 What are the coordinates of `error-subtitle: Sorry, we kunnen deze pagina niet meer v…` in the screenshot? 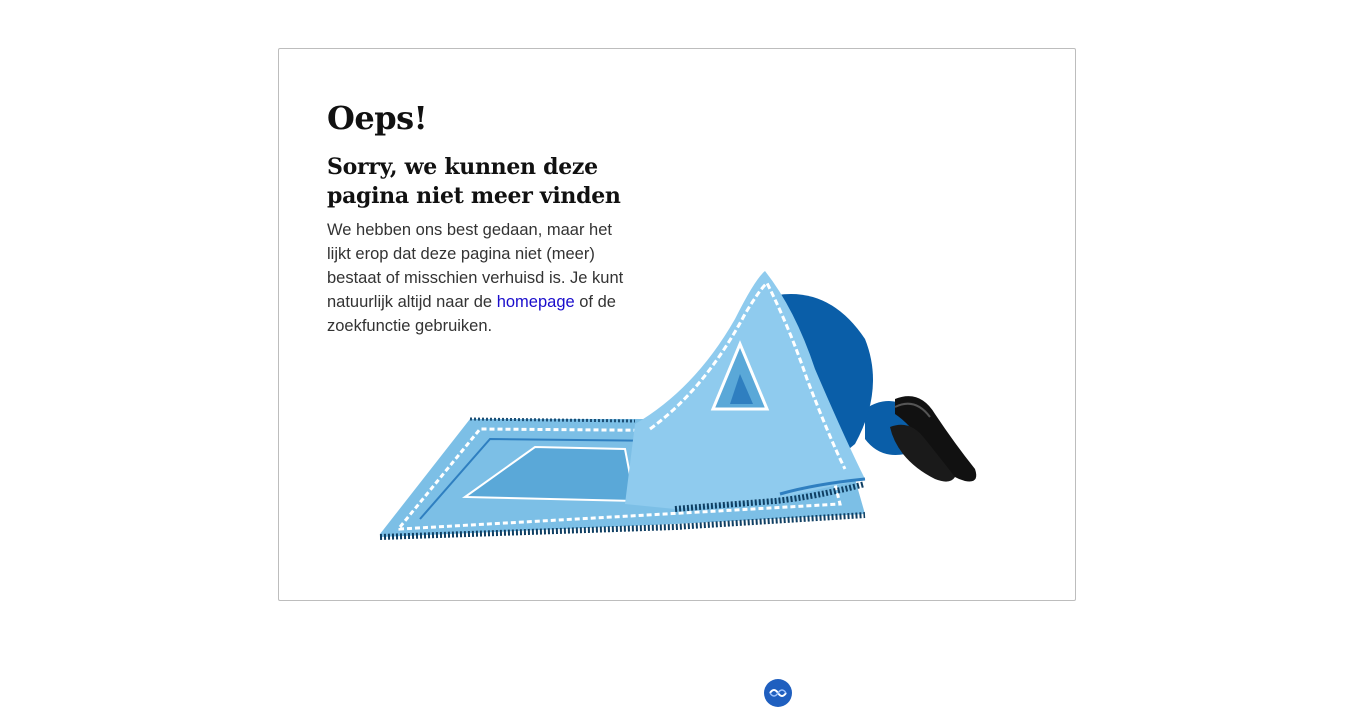 It's located at (474, 181).